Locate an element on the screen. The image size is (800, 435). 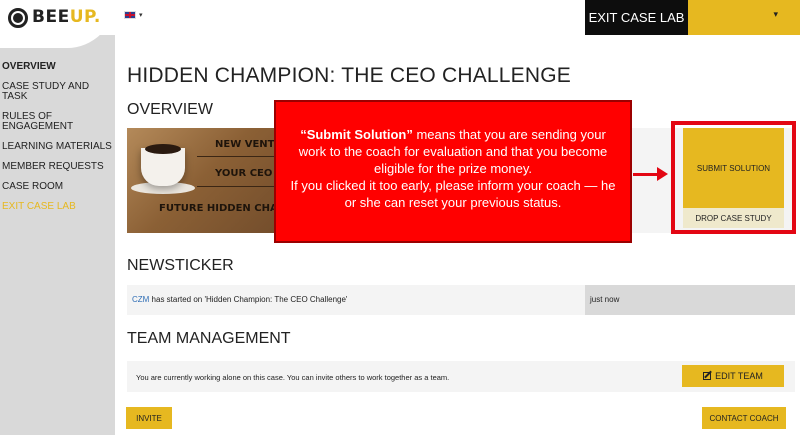
drop-case-study-button: DROP CASE STUDY is located at coordinates (733, 218).